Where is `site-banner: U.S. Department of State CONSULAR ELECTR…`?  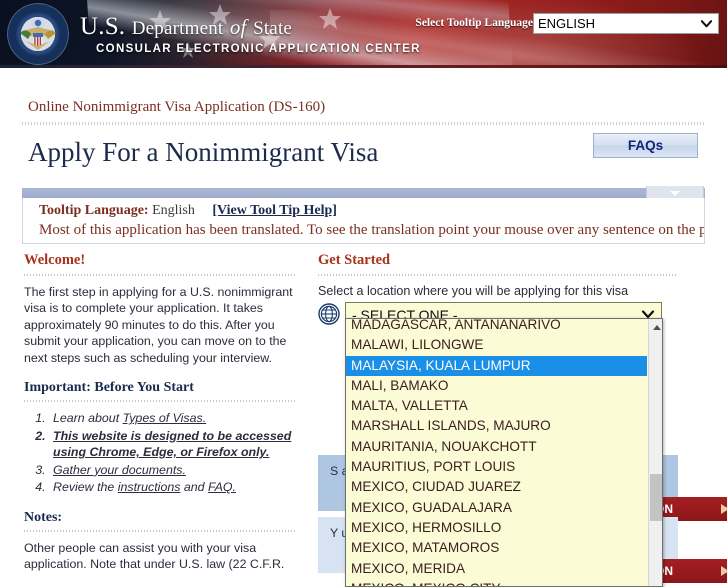
site-banner: U.S. Department of State CONSULAR ELECTR… is located at coordinates (363, 34).